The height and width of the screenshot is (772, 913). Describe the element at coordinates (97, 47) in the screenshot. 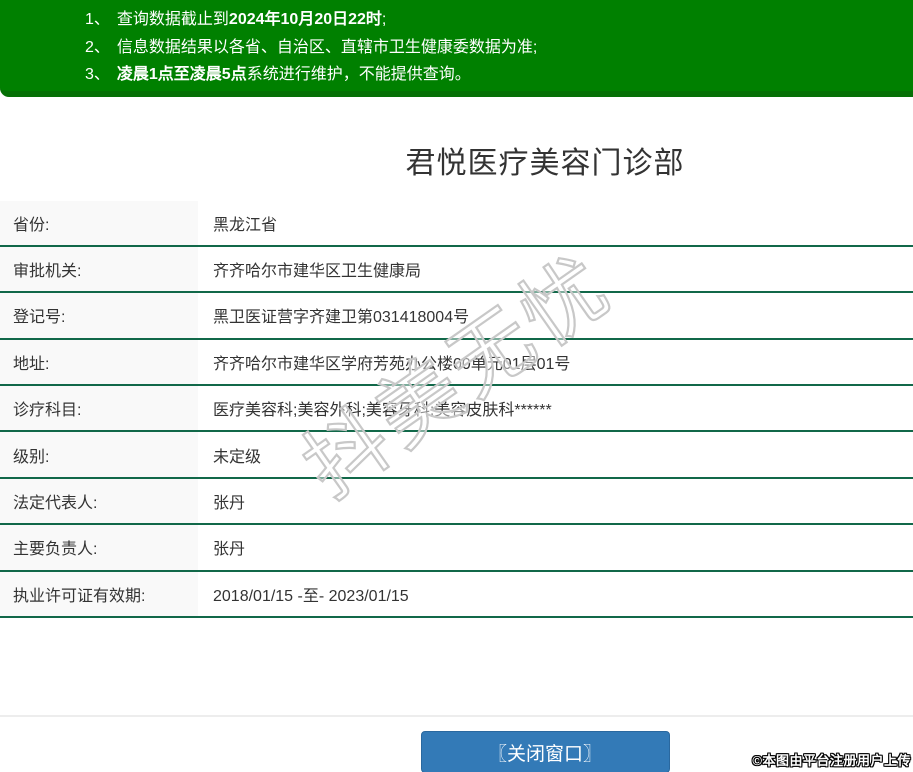

I see `notice-number: 2、` at that location.